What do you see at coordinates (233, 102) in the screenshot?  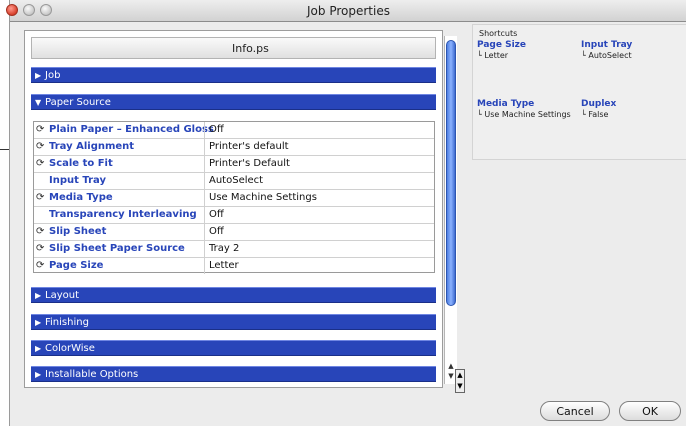 I see `section-paper-source: ▼ Paper Source` at bounding box center [233, 102].